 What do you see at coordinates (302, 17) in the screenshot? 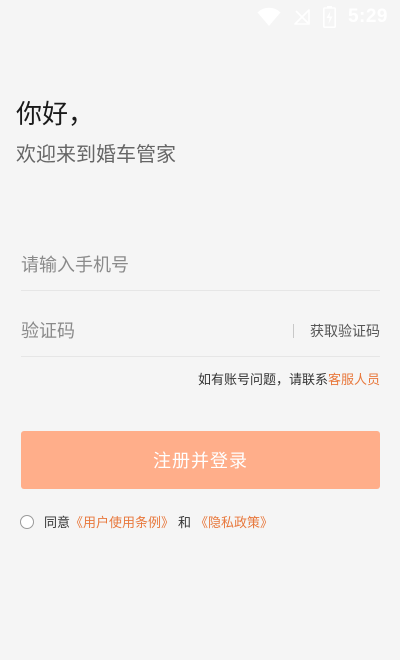
I see `no-signal-icon` at bounding box center [302, 17].